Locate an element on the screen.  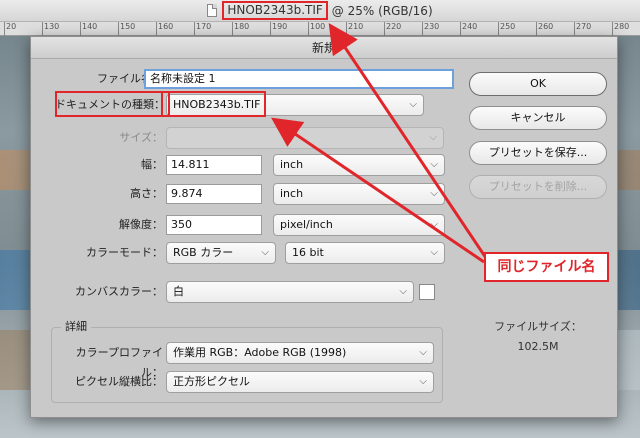
arrow-to-doctype is located at coordinates (378, 190).